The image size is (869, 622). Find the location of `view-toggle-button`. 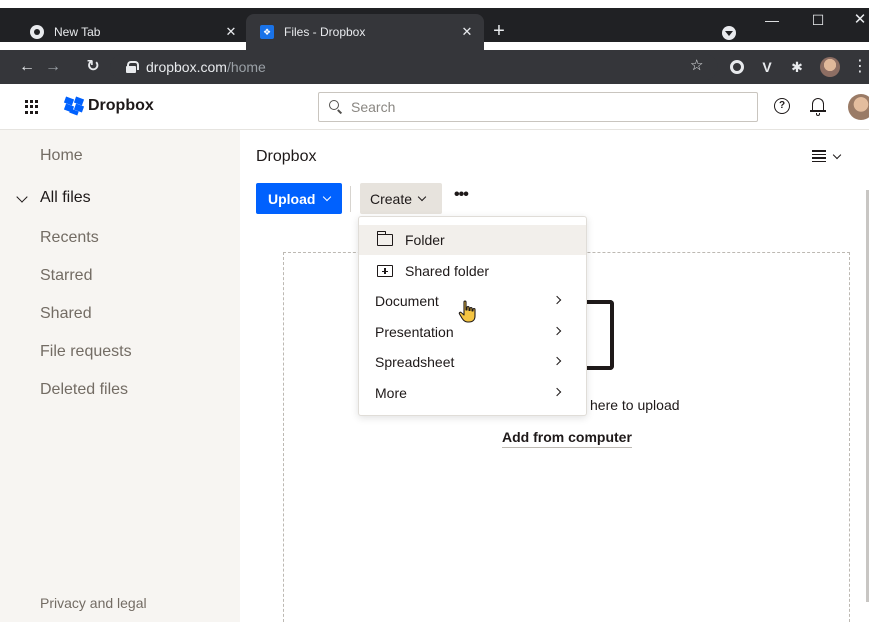

view-toggle-button is located at coordinates (827, 156).